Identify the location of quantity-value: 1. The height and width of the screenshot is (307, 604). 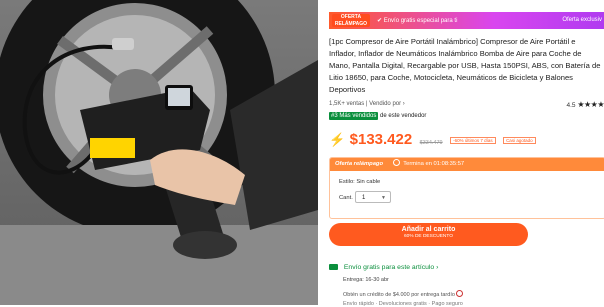
(364, 198).